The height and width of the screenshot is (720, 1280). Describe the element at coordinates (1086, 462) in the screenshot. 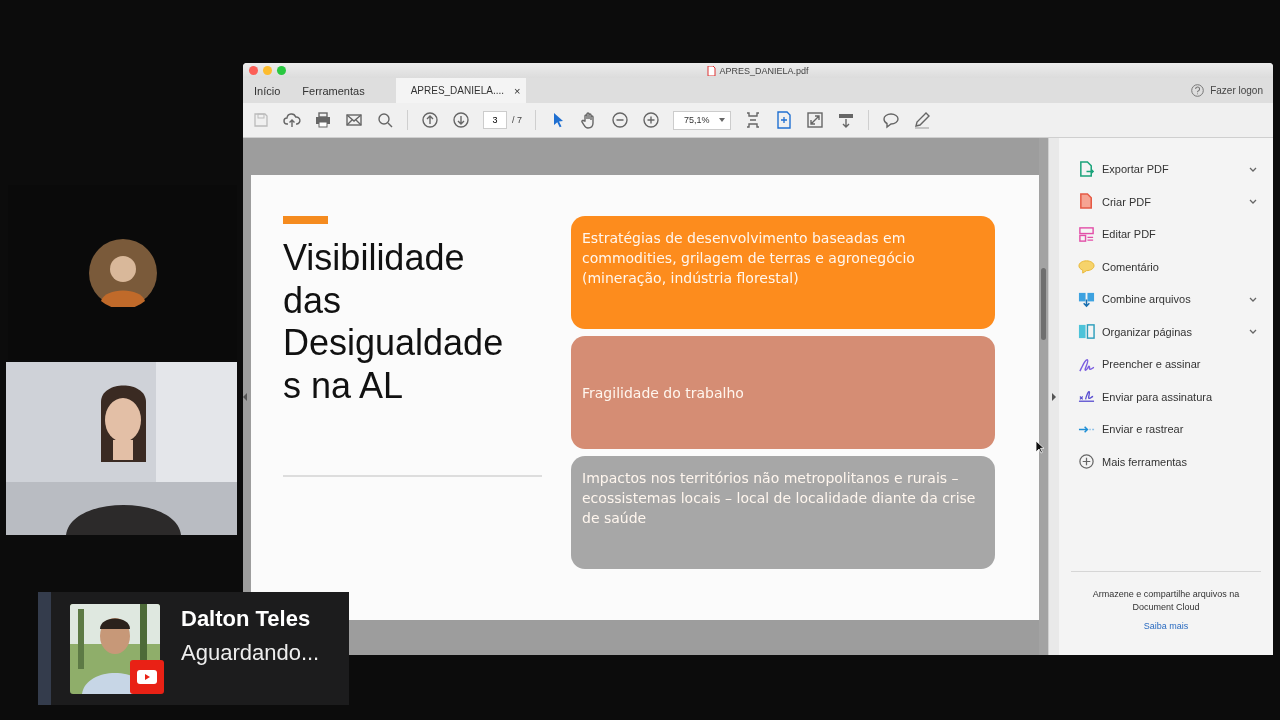

I see `plus-circle-icon` at that location.